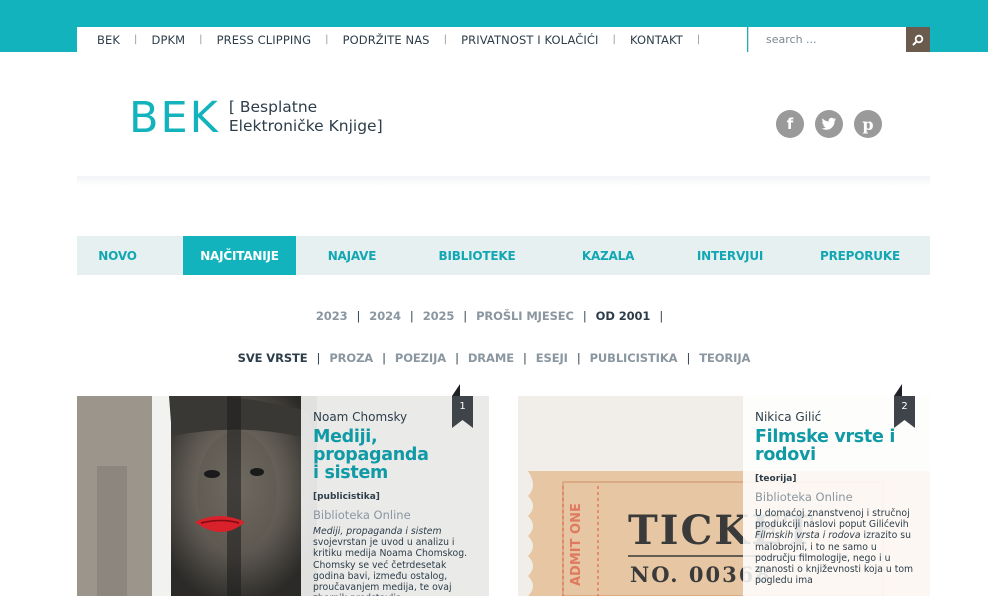  Describe the element at coordinates (385, 316) in the screenshot. I see `period-2024: 2024` at that location.